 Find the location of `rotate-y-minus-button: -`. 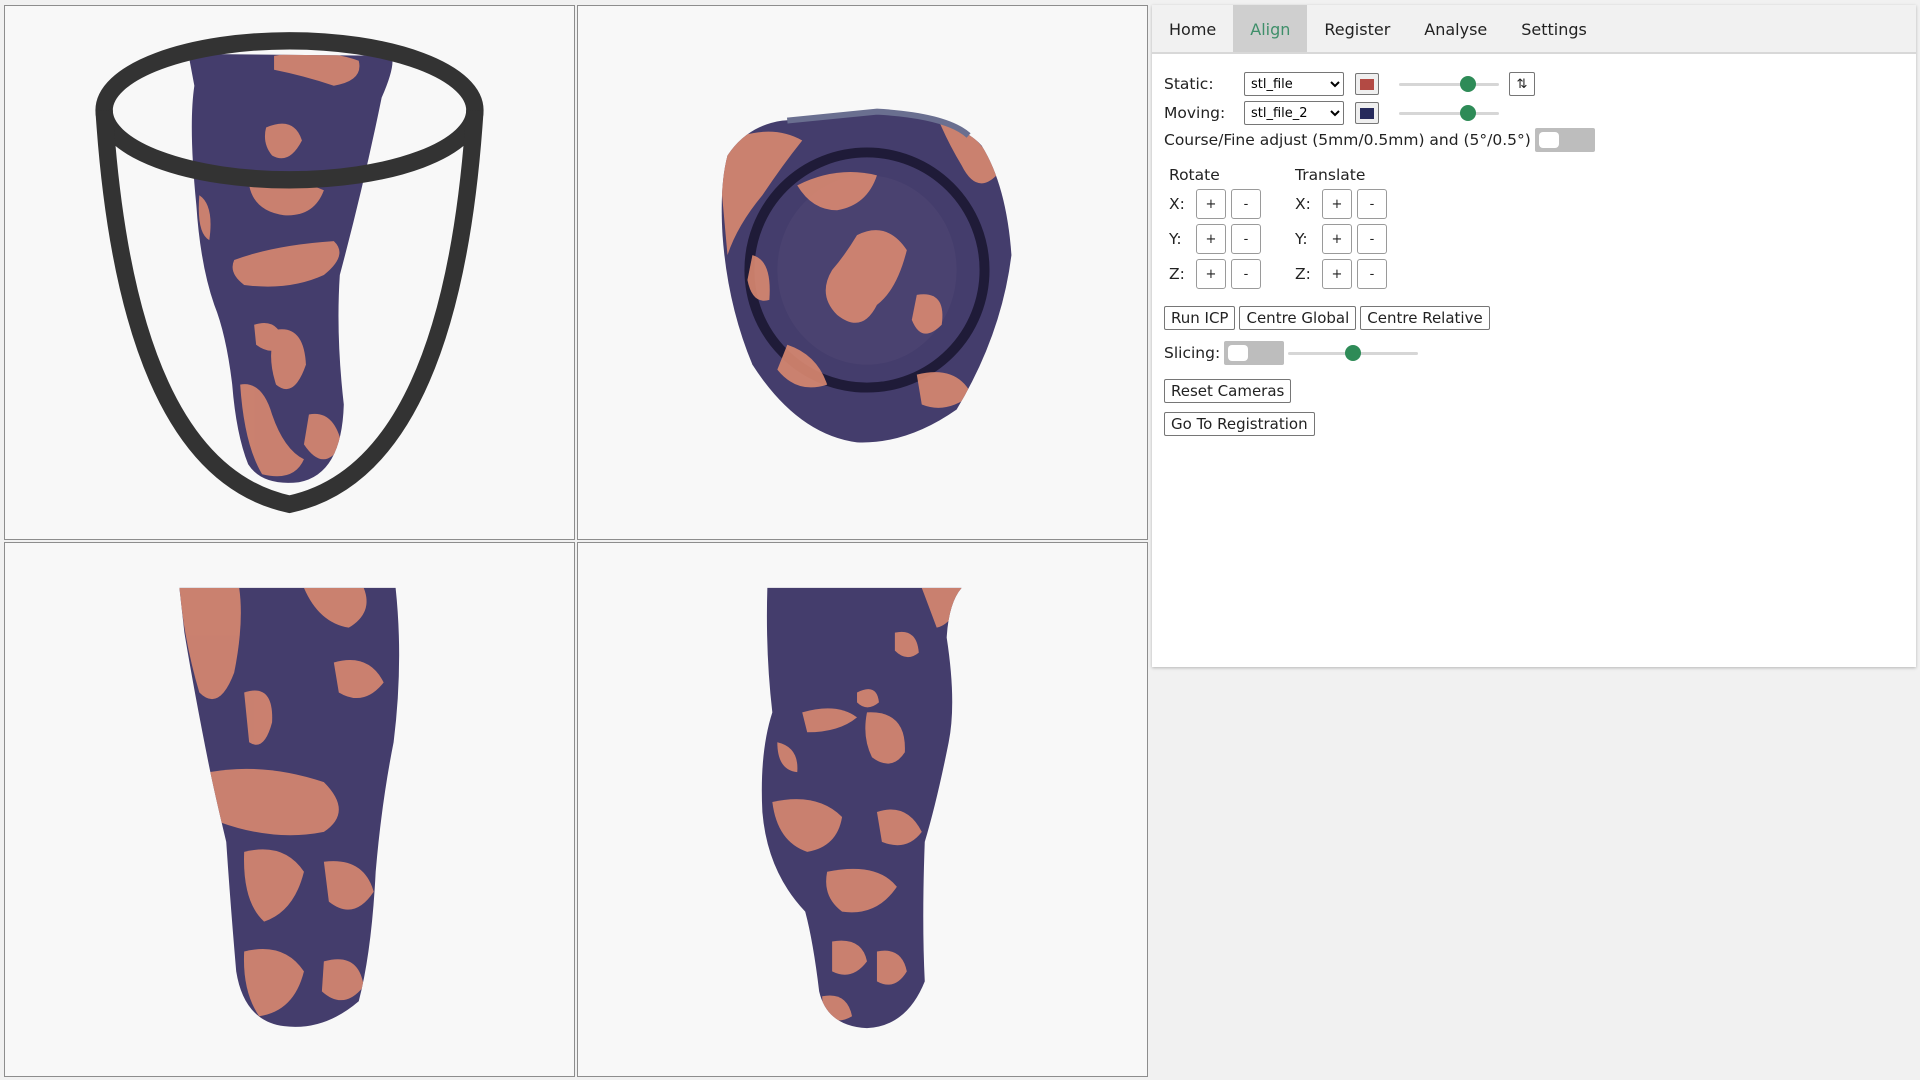

rotate-y-minus-button: - is located at coordinates (1246, 239).